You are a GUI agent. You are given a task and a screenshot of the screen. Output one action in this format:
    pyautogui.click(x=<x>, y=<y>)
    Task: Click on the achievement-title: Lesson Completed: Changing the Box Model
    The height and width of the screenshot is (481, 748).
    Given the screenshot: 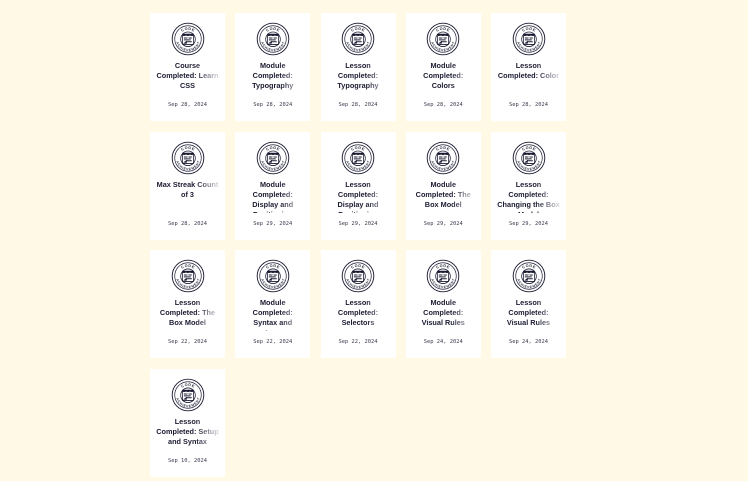 What is the action you would take?
    pyautogui.click(x=528, y=196)
    